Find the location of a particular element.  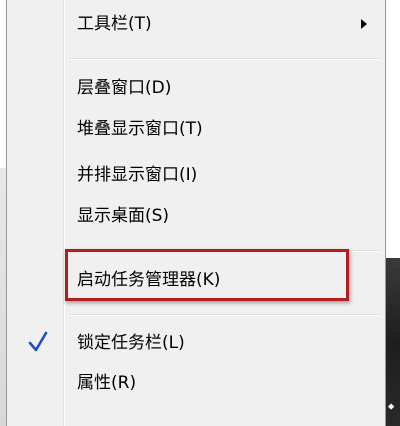

menu-item-toolbars: 工具栏(T) is located at coordinates (196, 24).